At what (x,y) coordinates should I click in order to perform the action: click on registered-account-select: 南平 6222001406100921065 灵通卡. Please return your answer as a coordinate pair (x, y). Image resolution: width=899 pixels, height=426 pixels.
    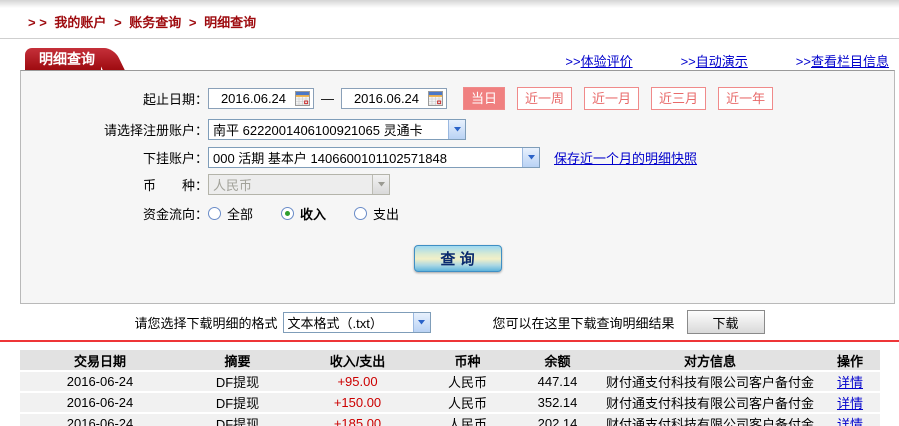
    Looking at the image, I should click on (337, 129).